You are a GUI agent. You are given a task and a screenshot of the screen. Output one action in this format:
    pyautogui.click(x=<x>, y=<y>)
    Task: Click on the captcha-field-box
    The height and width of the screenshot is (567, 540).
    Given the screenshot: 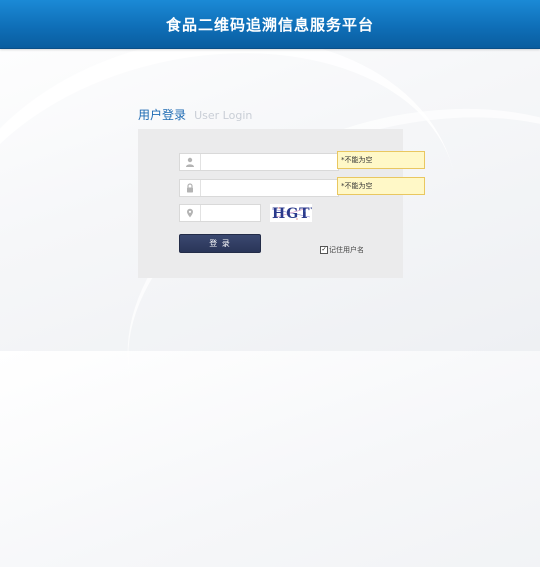 What is the action you would take?
    pyautogui.click(x=220, y=213)
    